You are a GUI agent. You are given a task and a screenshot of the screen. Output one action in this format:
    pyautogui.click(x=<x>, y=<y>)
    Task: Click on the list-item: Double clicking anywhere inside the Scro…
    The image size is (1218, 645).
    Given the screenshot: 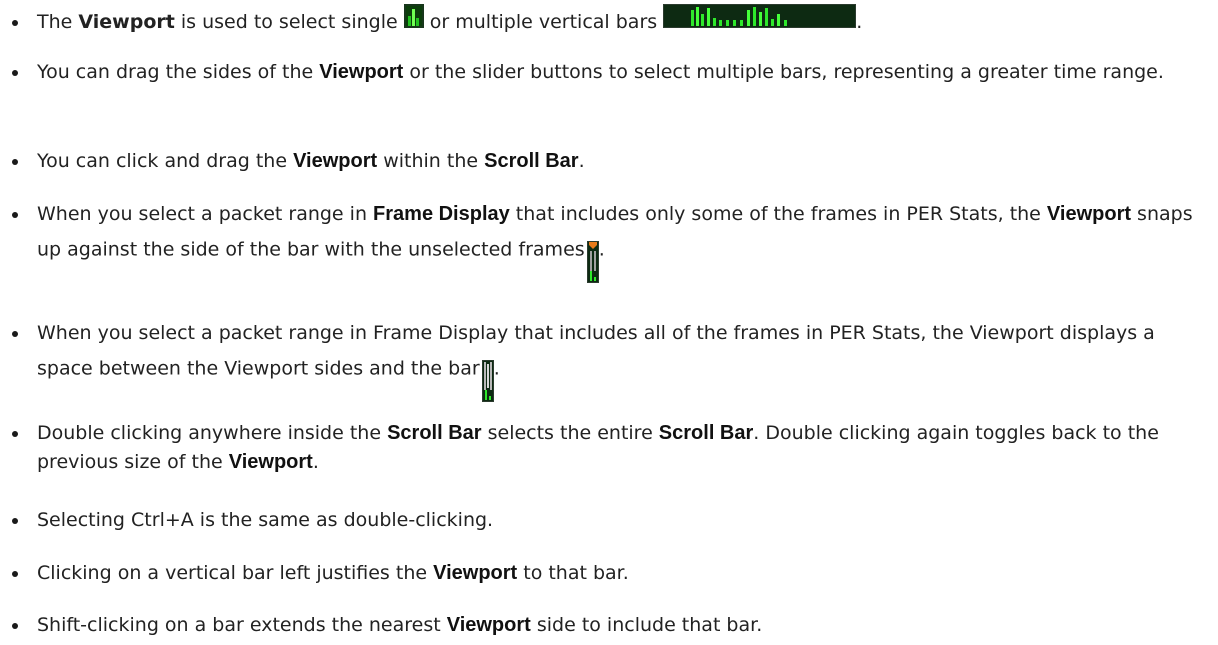 What is the action you would take?
    pyautogui.click(x=600, y=450)
    